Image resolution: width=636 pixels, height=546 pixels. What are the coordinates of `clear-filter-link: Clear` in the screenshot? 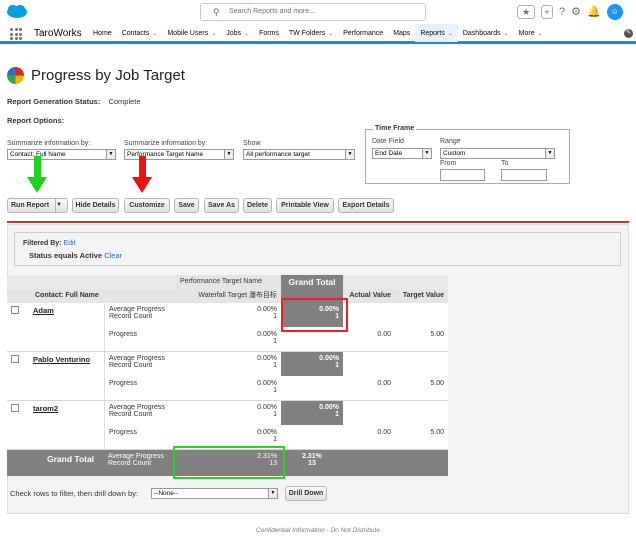 It's located at (113, 255).